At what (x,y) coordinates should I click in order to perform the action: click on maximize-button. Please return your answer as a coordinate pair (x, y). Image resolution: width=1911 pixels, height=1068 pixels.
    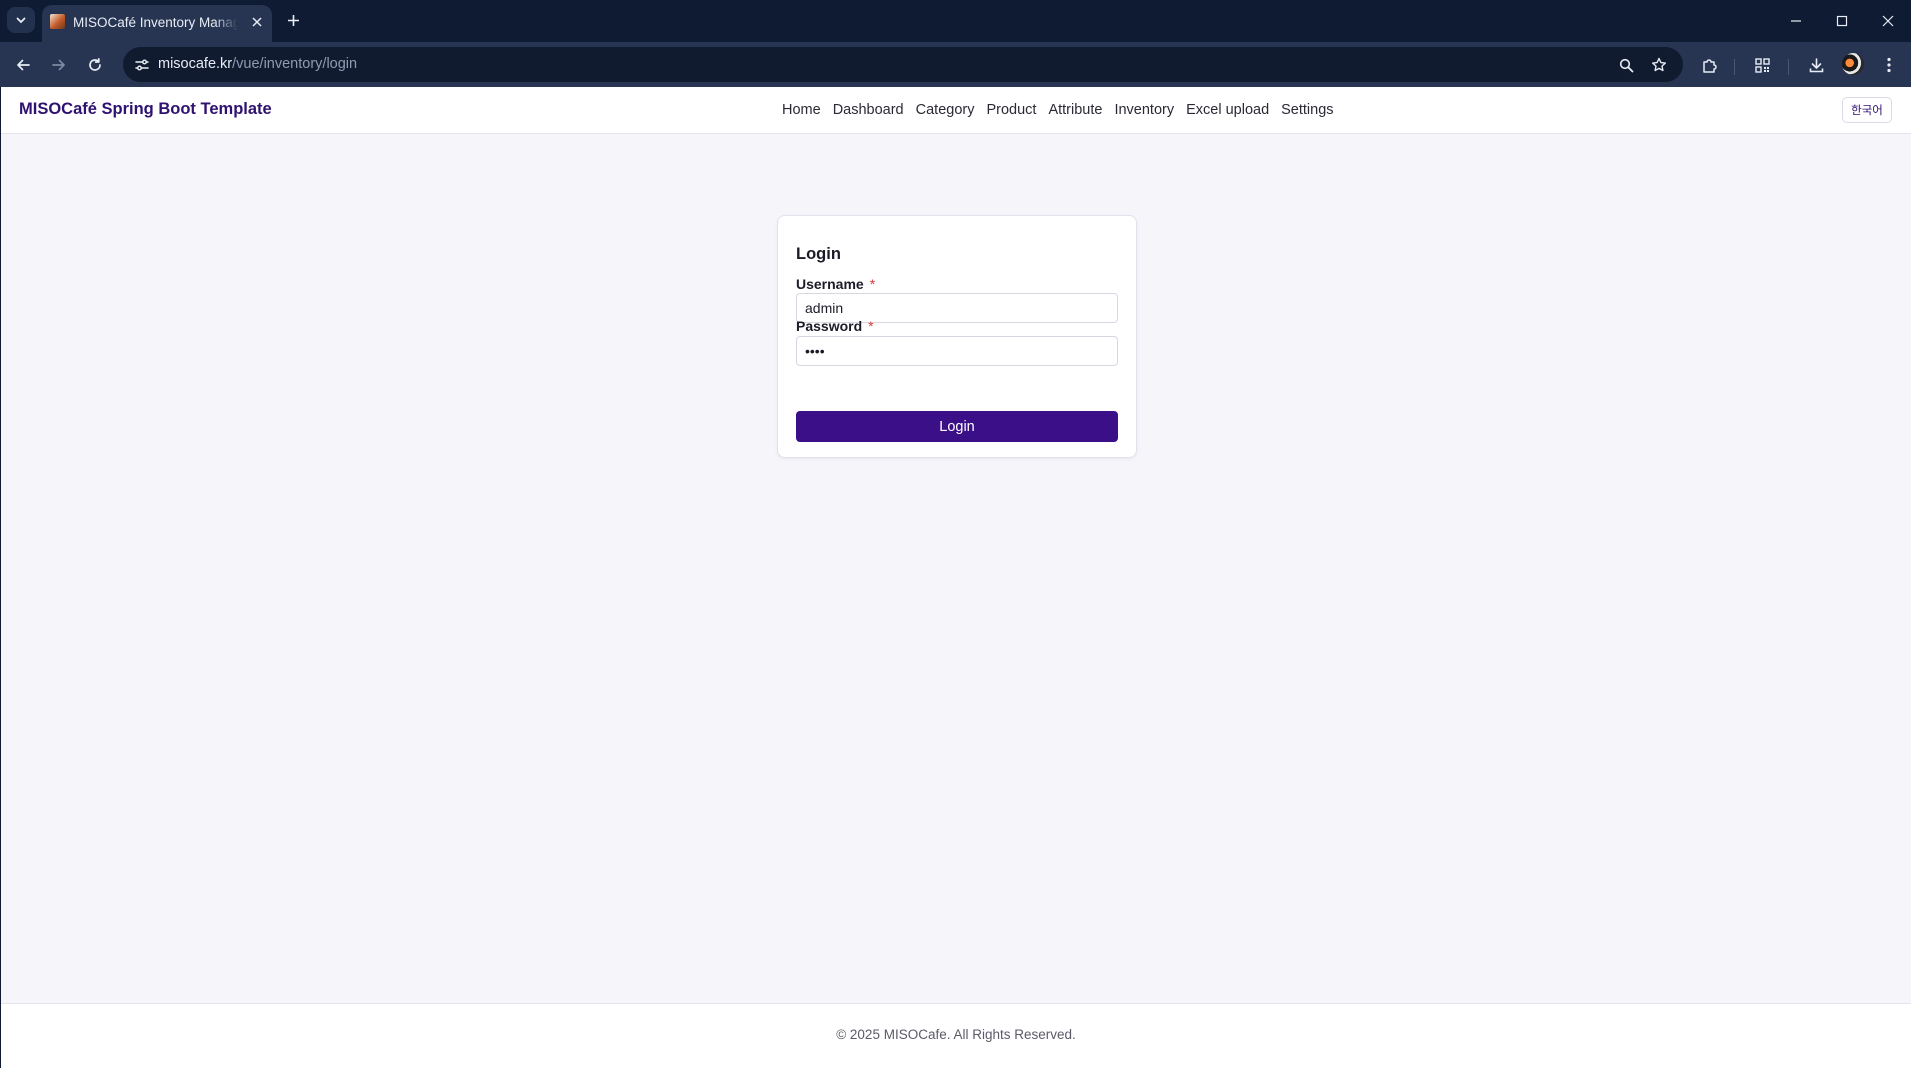
    Looking at the image, I should click on (1842, 21).